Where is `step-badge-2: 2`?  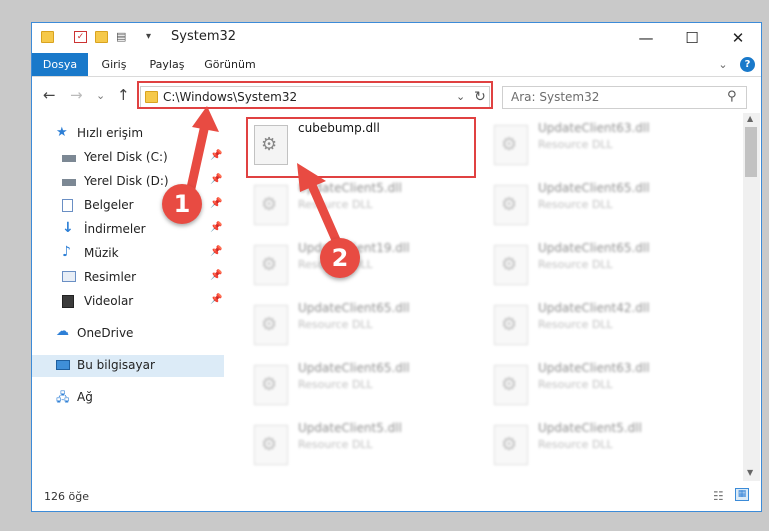 step-badge-2: 2 is located at coordinates (340, 258).